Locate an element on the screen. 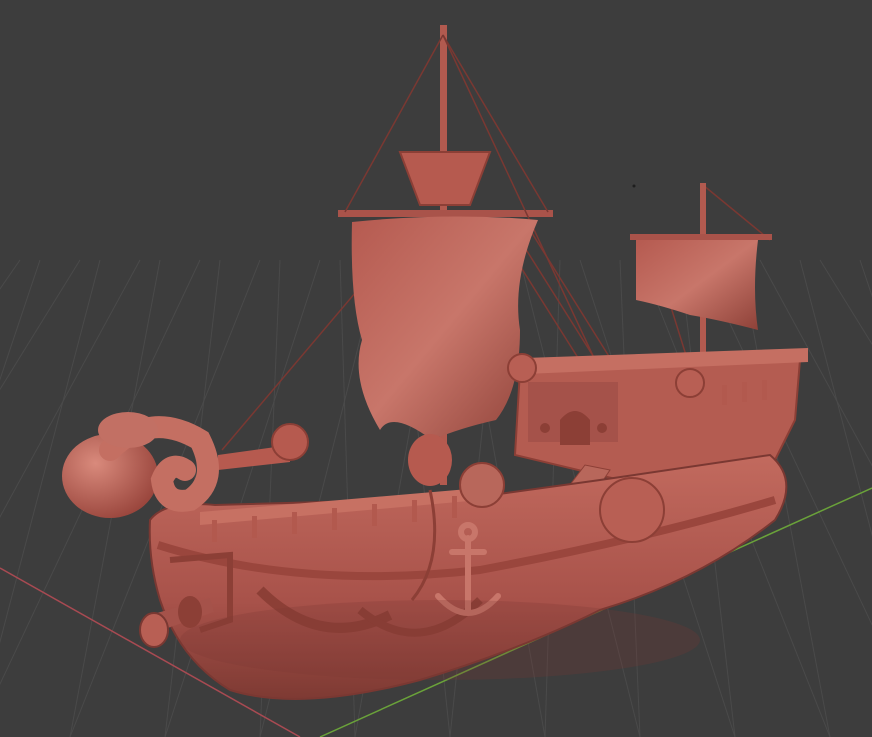 The width and height of the screenshot is (872, 737). stern-wheel is located at coordinates (632, 510).